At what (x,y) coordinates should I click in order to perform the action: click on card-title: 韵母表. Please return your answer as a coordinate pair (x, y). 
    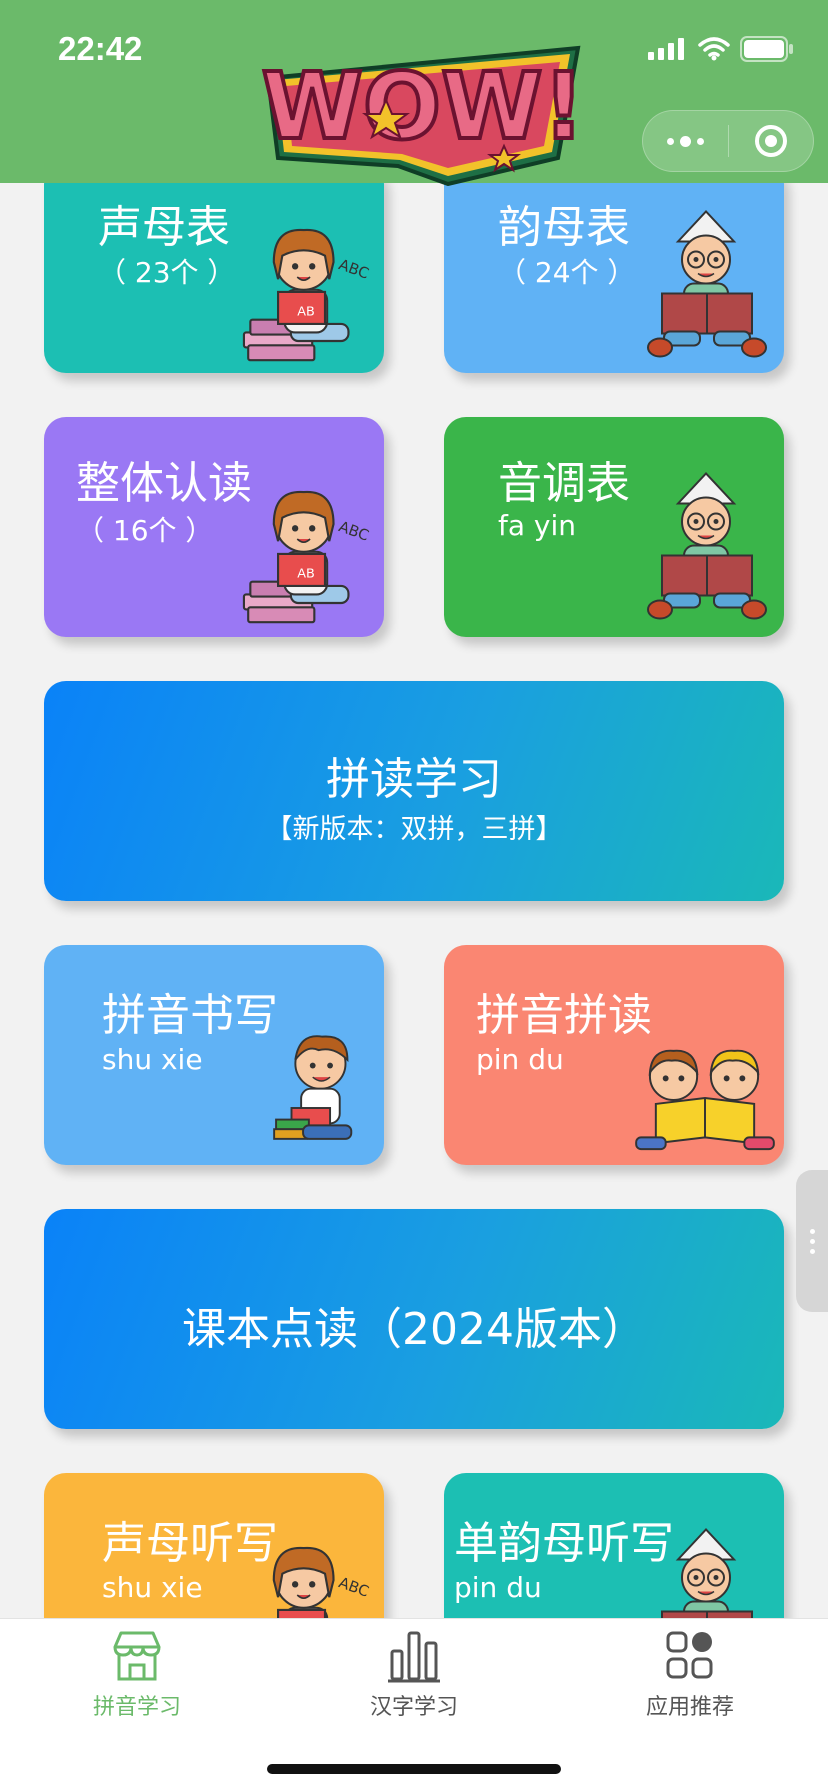
    Looking at the image, I should click on (564, 227).